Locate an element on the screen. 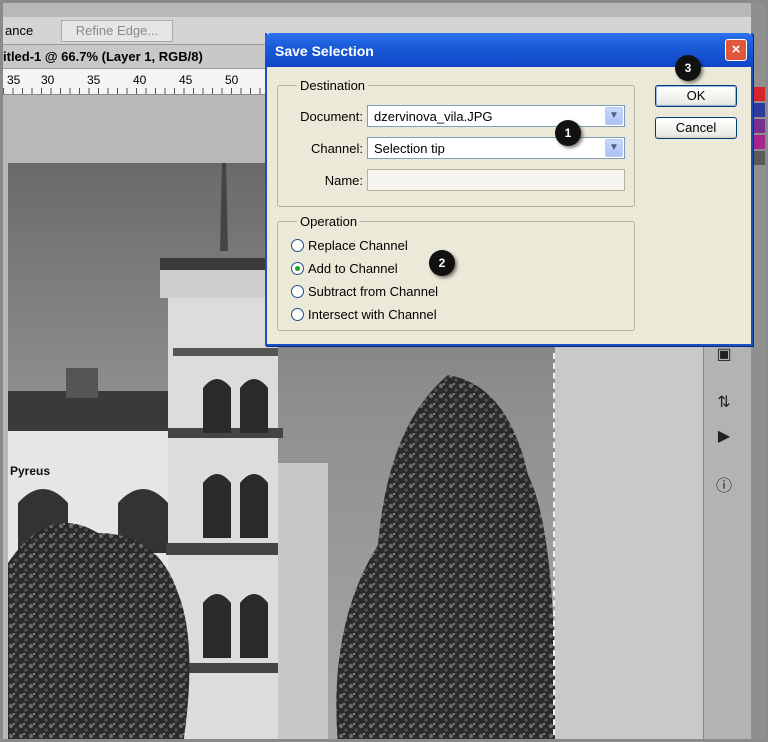 Image resolution: width=768 pixels, height=742 pixels. dialog-title: Save Selection is located at coordinates (324, 51).